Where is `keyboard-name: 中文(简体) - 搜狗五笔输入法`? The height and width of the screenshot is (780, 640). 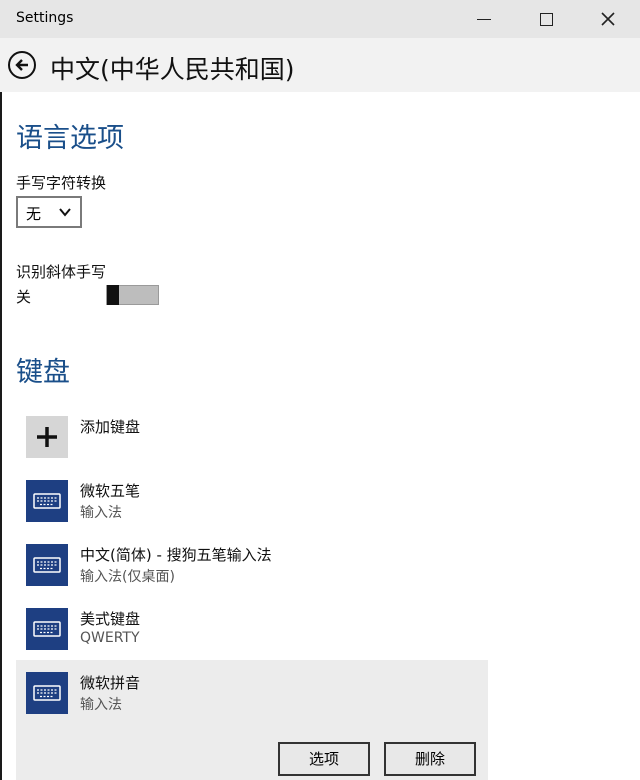
keyboard-name: 中文(简体) - 搜狗五笔输入法 is located at coordinates (176, 555).